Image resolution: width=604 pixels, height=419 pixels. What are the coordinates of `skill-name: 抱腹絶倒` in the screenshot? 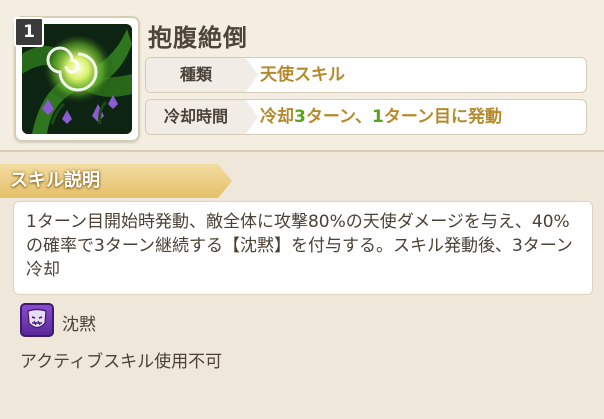 It's located at (198, 38).